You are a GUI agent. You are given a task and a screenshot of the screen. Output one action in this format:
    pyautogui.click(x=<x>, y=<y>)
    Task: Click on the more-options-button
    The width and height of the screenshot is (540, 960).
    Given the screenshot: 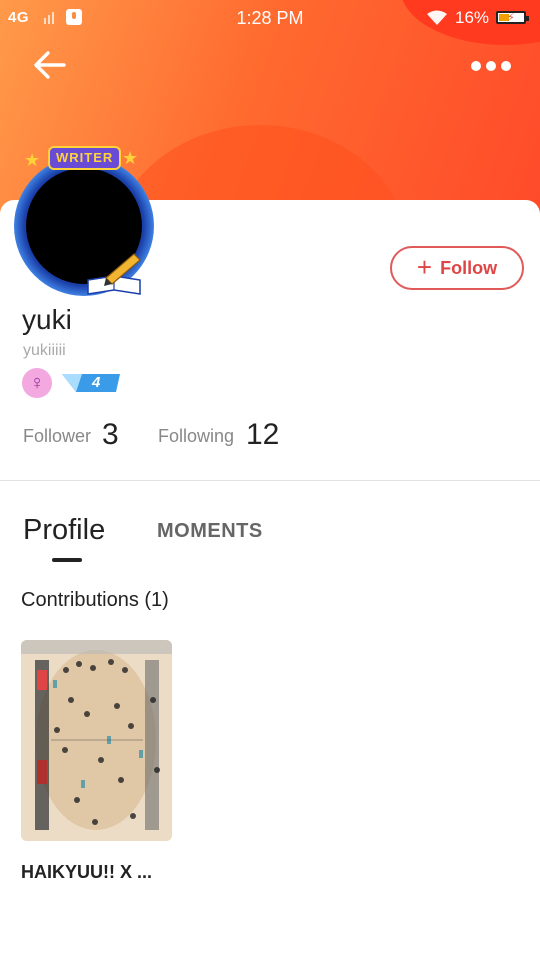 What is the action you would take?
    pyautogui.click(x=491, y=66)
    